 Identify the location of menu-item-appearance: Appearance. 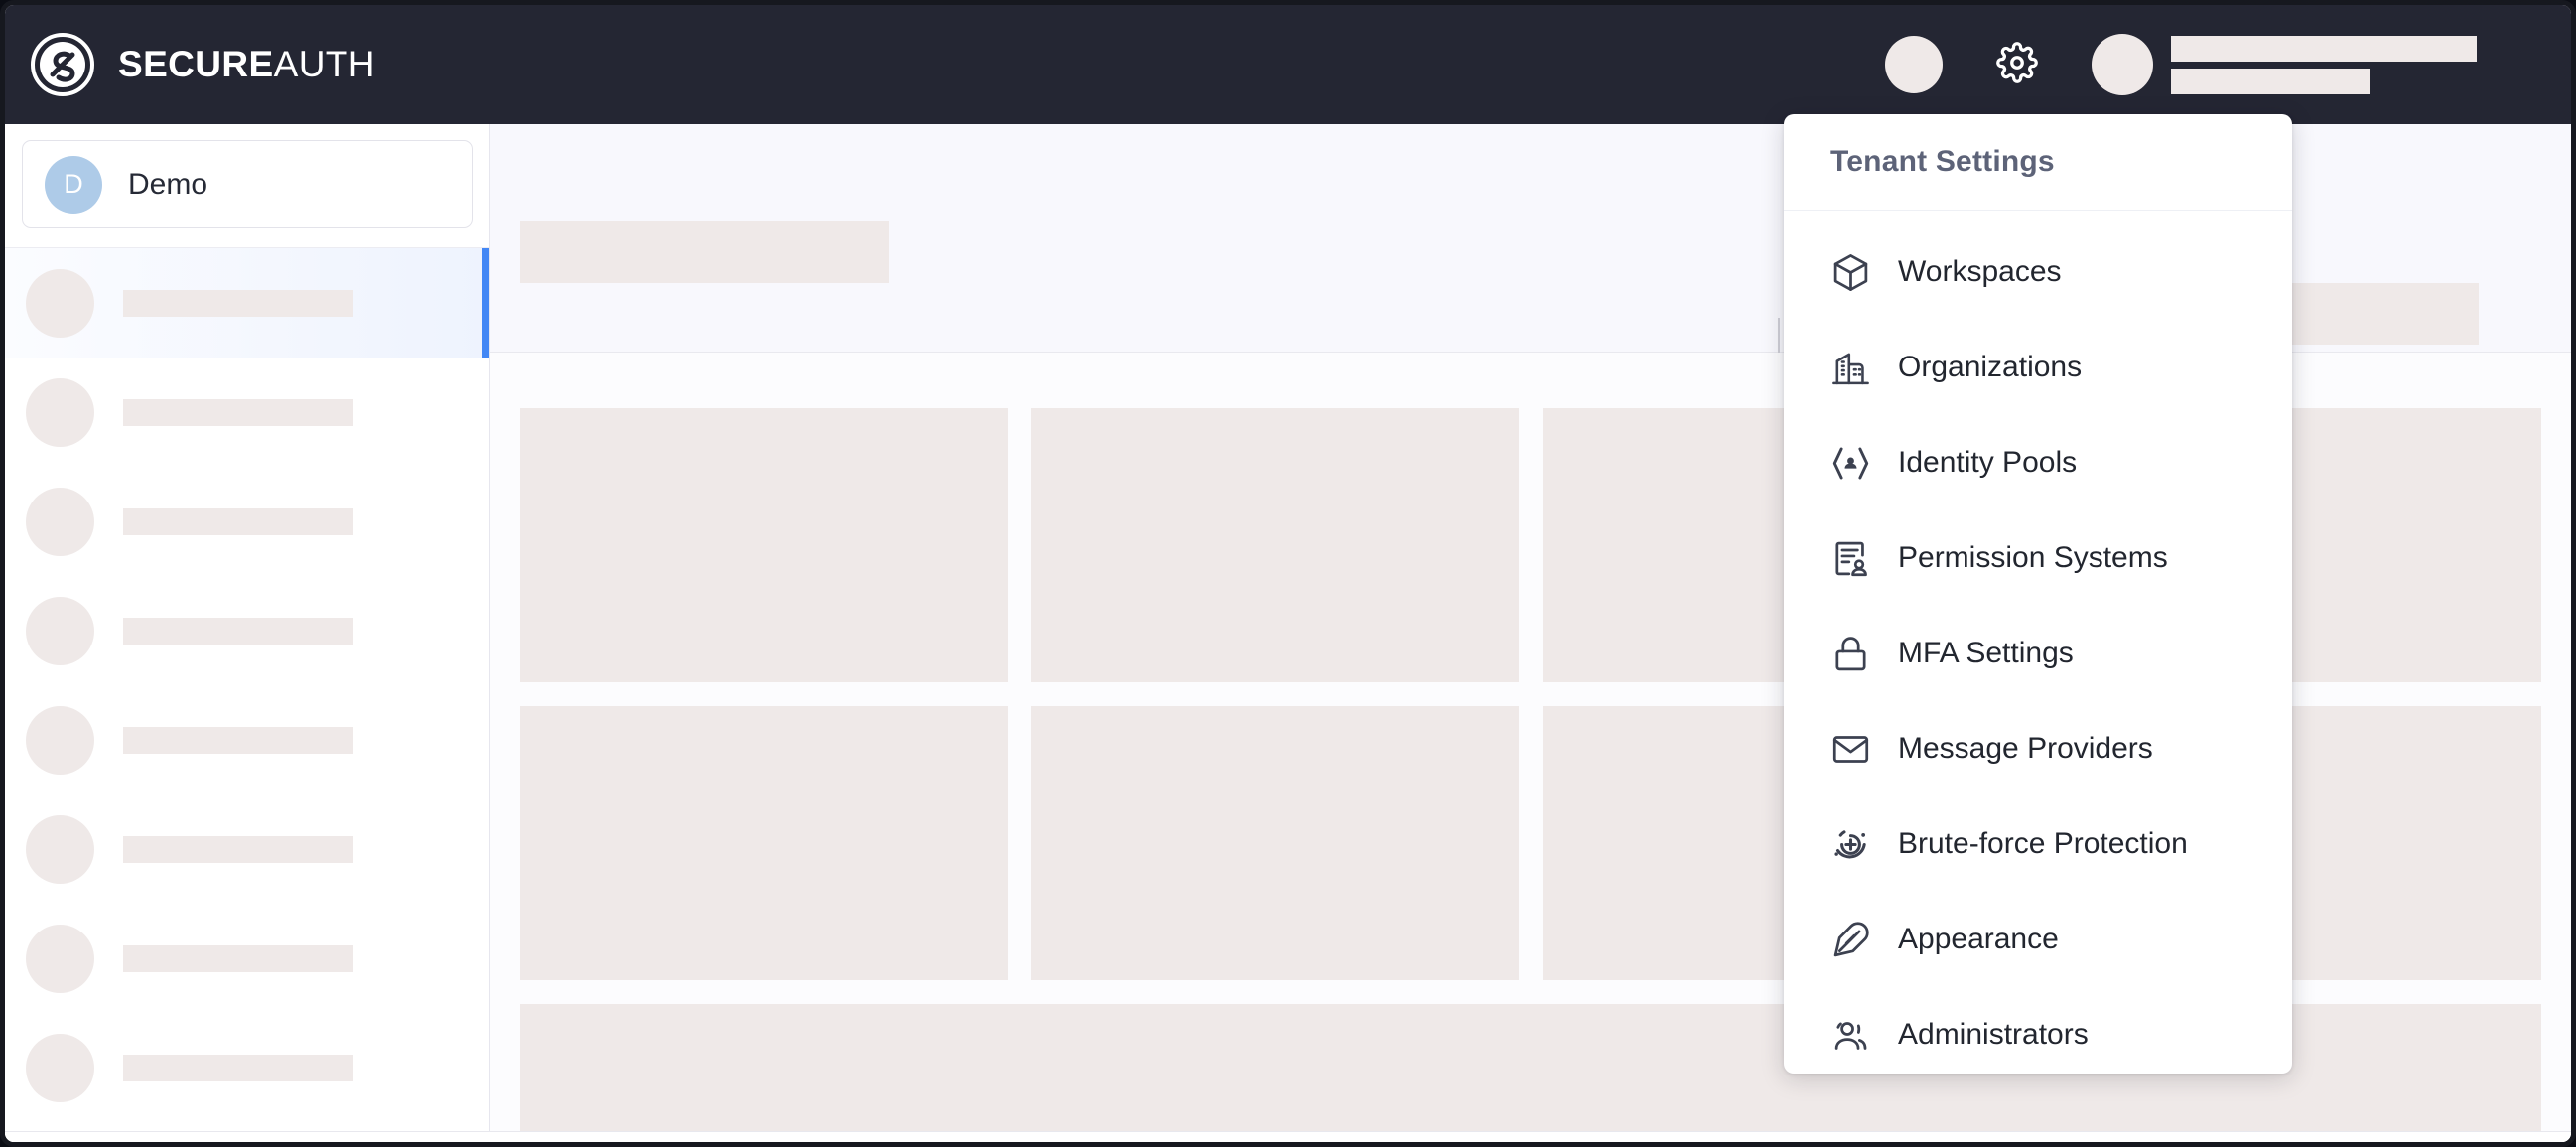
(2038, 940).